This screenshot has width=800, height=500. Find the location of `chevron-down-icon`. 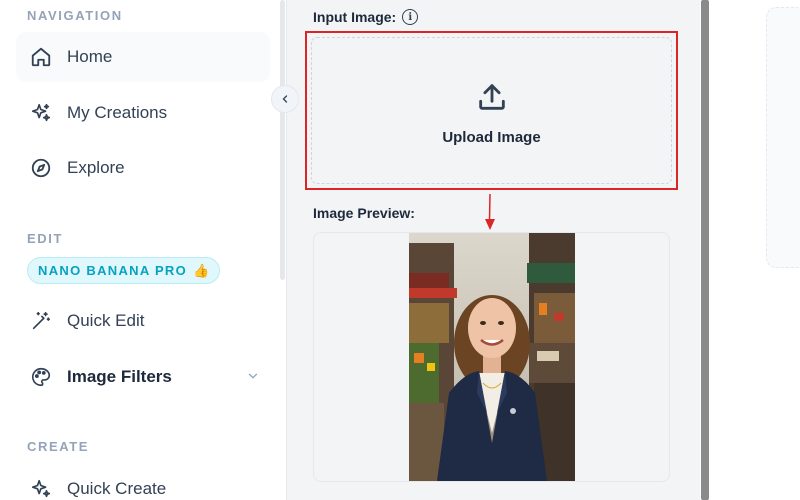

chevron-down-icon is located at coordinates (253, 378).